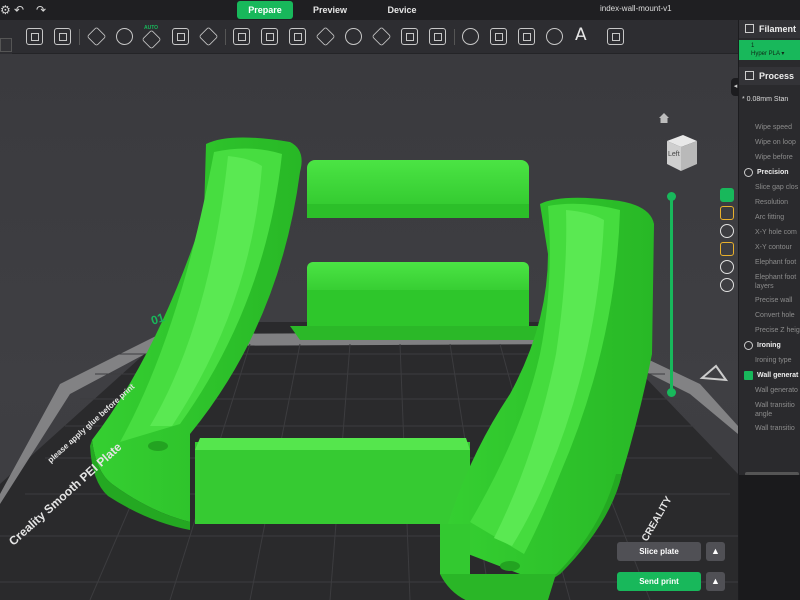  Describe the element at coordinates (671, 196) in the screenshot. I see `layer-slider-top-knob` at that location.